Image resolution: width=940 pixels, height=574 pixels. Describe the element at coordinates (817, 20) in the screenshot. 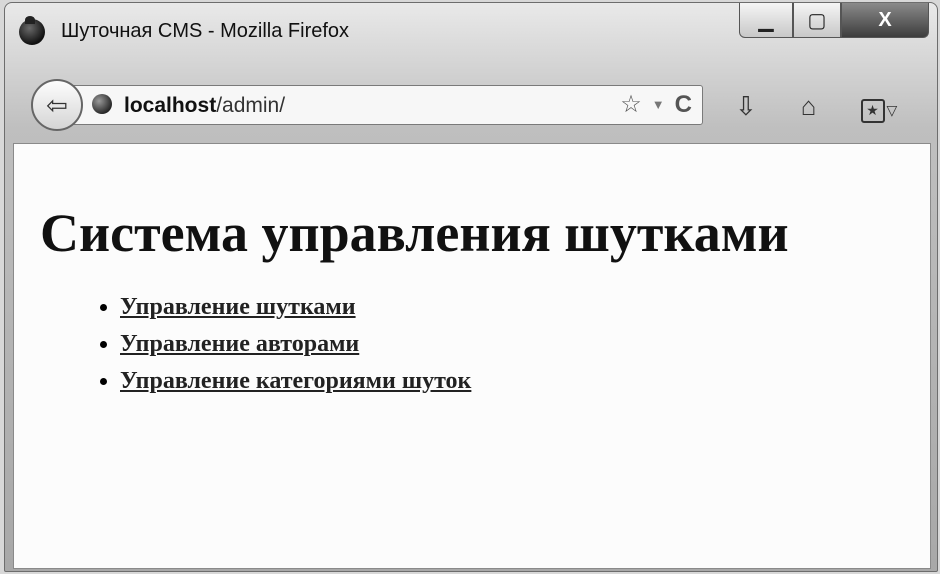

I see `maximize-button: ▢` at that location.